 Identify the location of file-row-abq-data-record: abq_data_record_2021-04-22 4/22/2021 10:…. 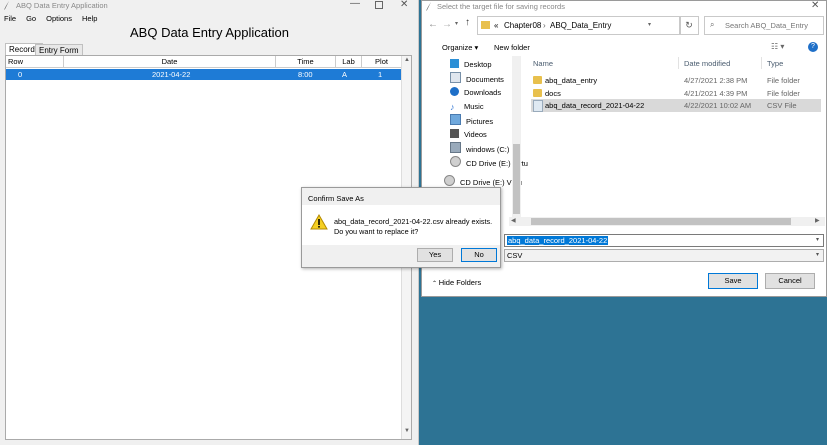
(676, 105).